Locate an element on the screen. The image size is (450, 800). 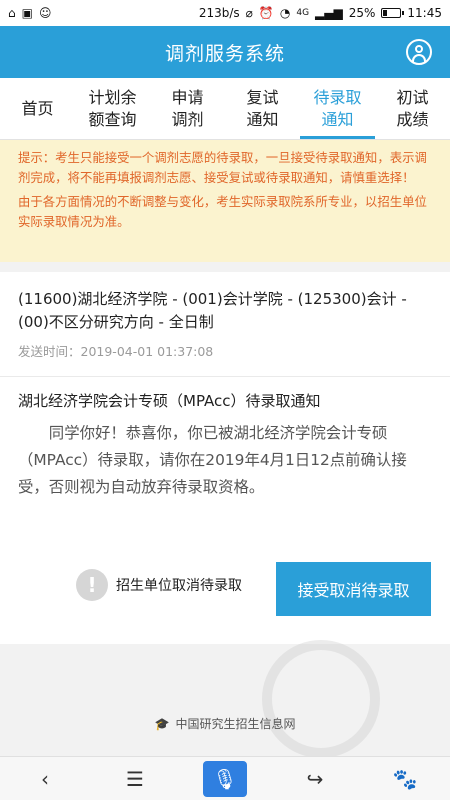
app-header: 调剂服务系统 is located at coordinates (225, 52).